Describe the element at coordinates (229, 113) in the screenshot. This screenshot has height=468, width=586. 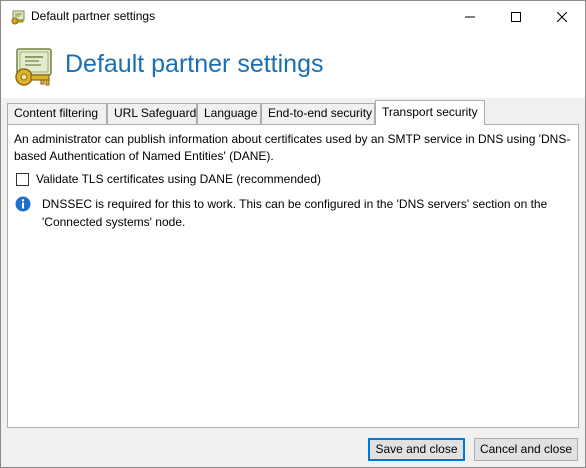
I see `tab-language: Language` at that location.